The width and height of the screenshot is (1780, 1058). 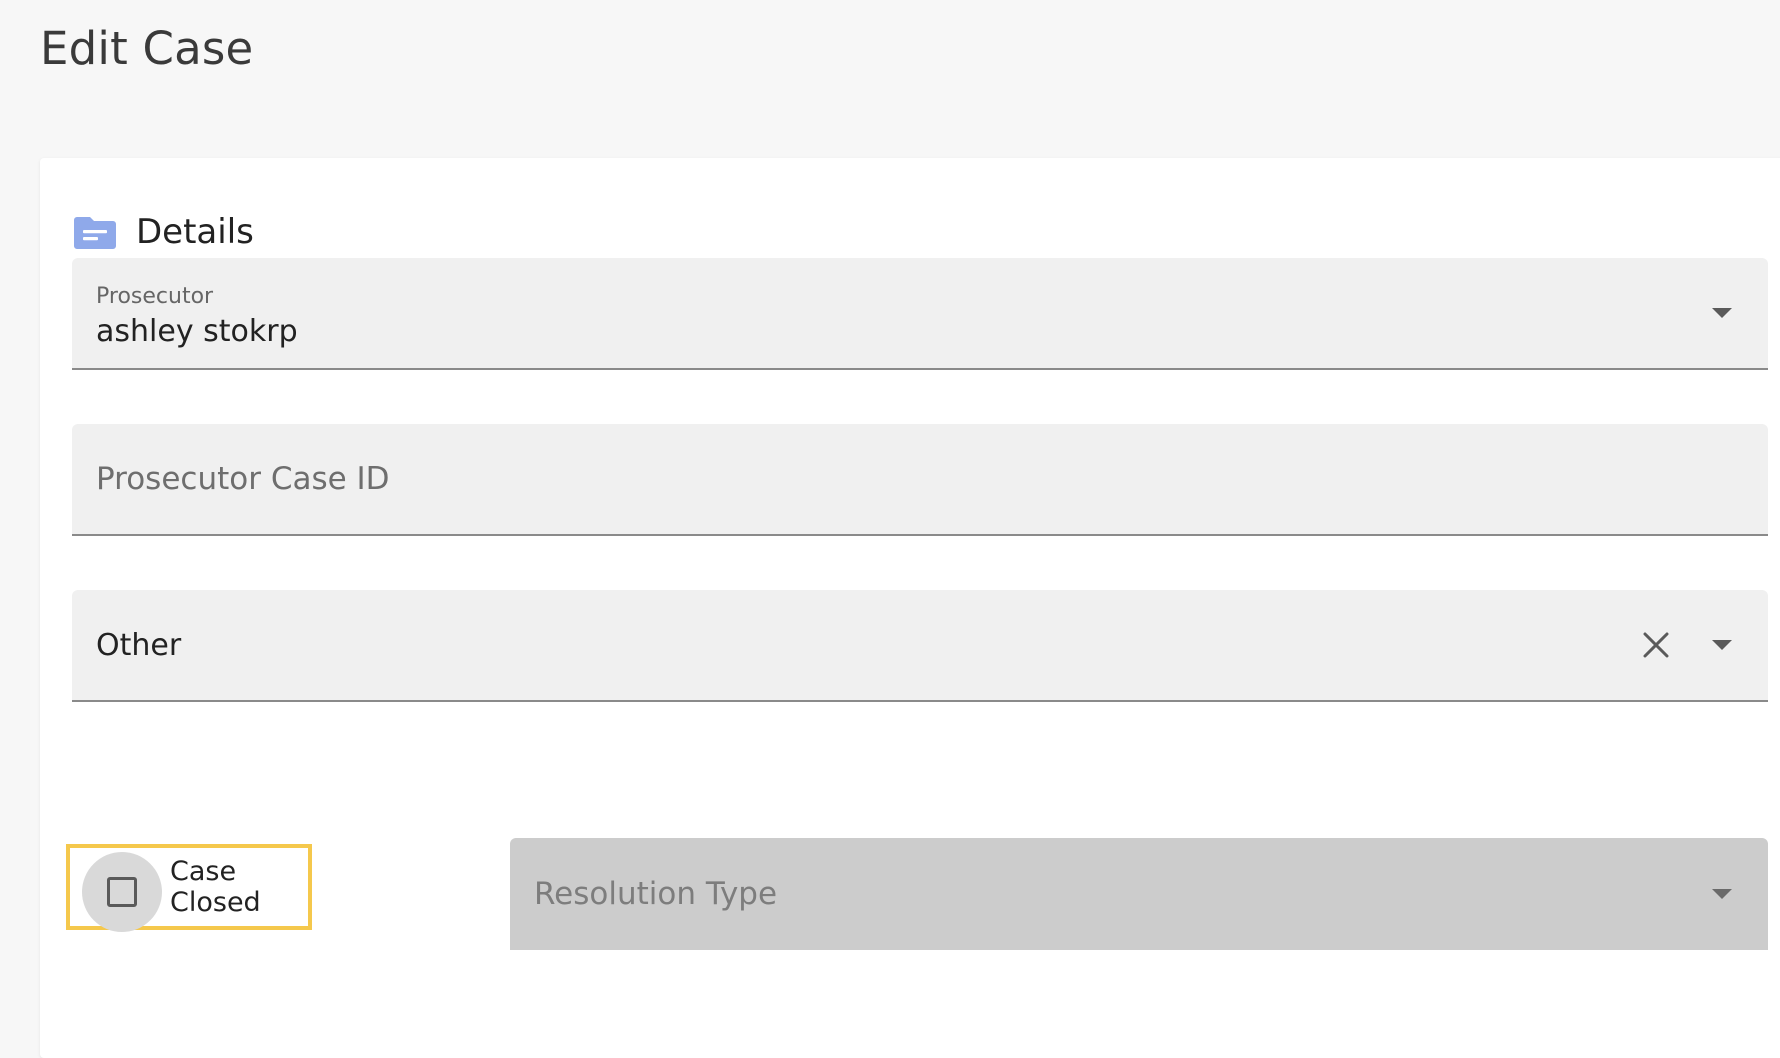 What do you see at coordinates (920, 480) in the screenshot?
I see `prosecutor-case-id-input: Prosecutor Case ID` at bounding box center [920, 480].